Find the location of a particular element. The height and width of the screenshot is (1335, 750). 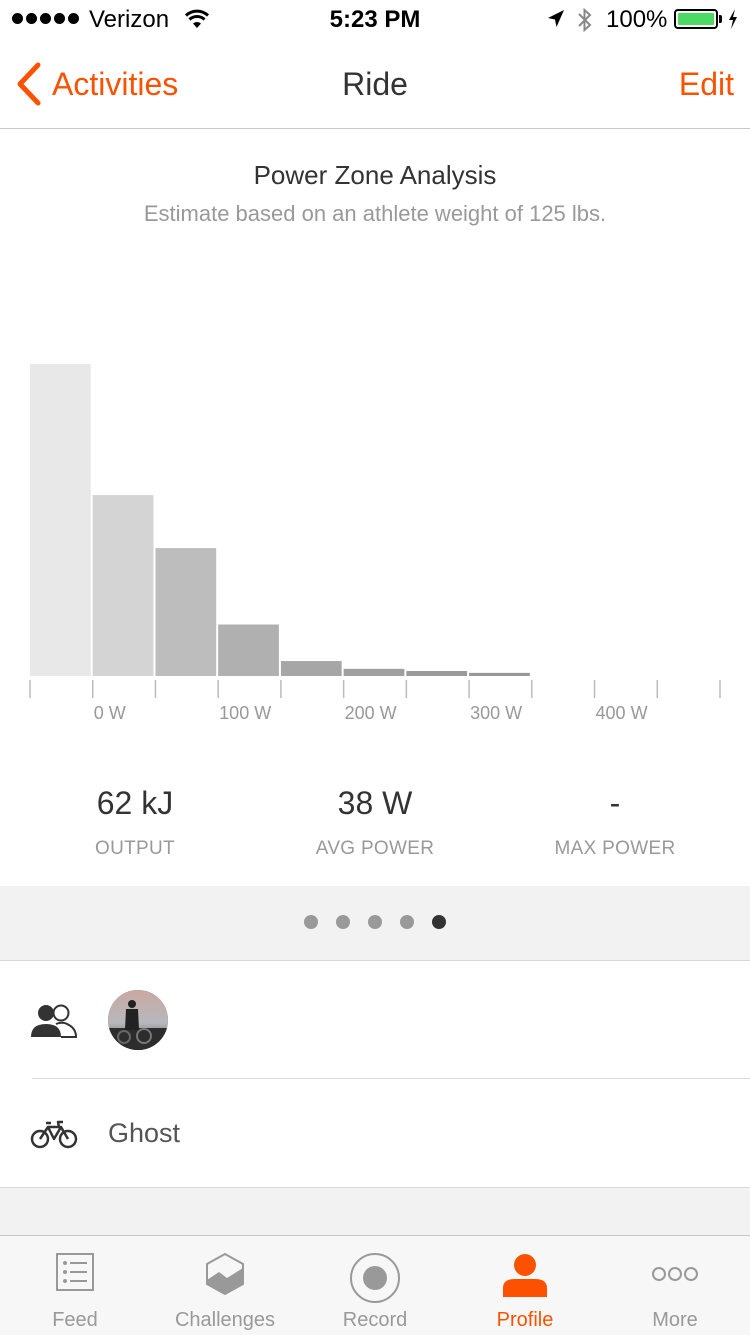

tab-label: Feed is located at coordinates (75, 1320).